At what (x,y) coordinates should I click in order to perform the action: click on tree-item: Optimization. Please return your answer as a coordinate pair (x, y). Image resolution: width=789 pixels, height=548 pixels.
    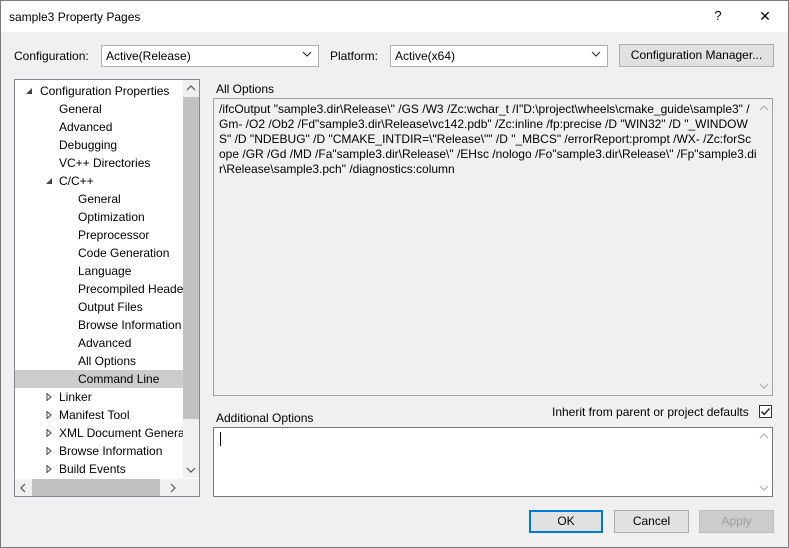
    Looking at the image, I should click on (99, 217).